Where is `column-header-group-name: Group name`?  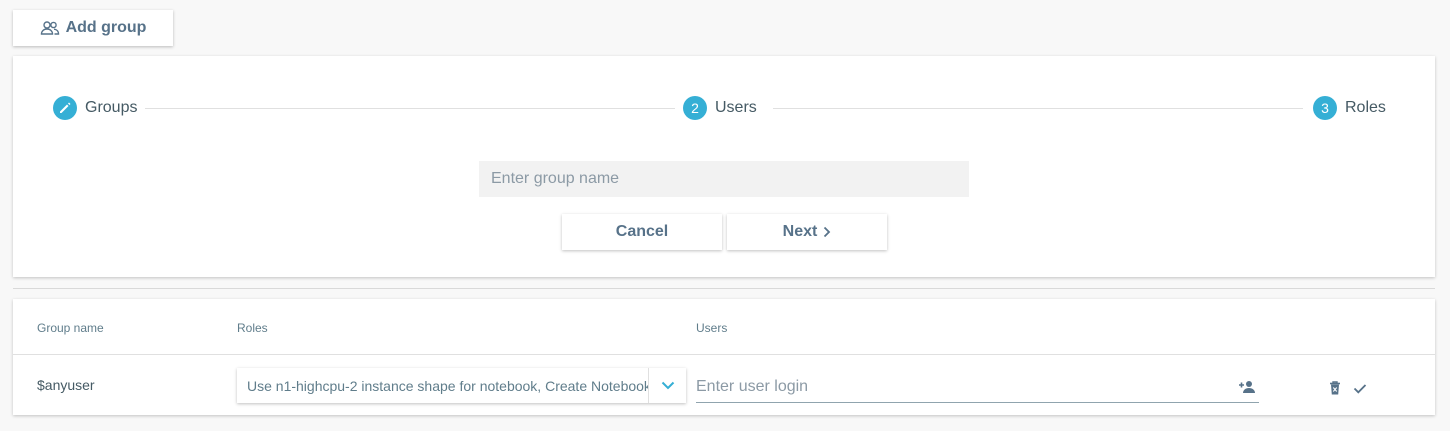
column-header-group-name: Group name is located at coordinates (70, 328).